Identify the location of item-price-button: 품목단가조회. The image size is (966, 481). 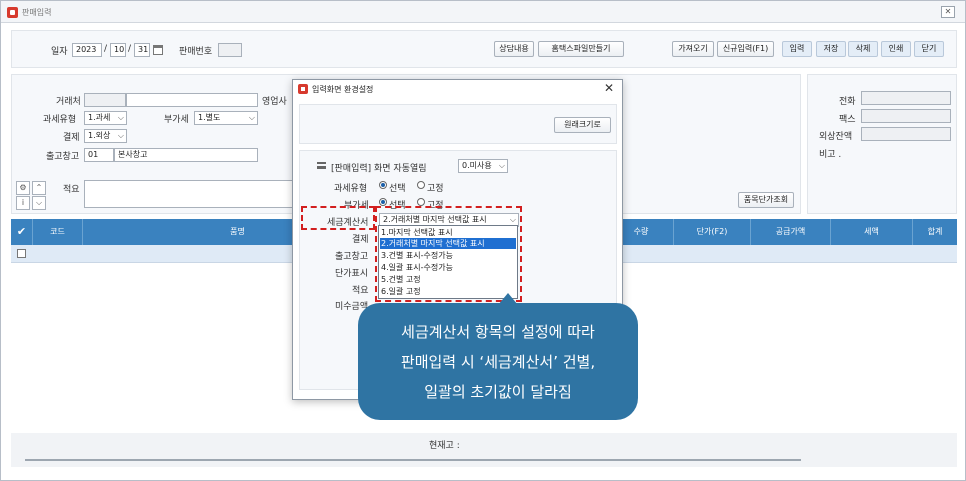
(766, 200).